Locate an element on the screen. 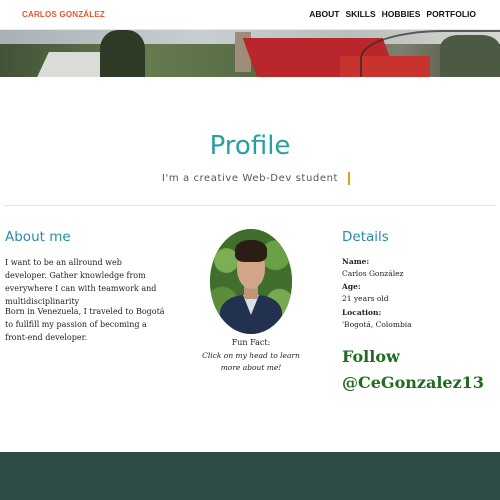  hero-banner-image is located at coordinates (250, 53).